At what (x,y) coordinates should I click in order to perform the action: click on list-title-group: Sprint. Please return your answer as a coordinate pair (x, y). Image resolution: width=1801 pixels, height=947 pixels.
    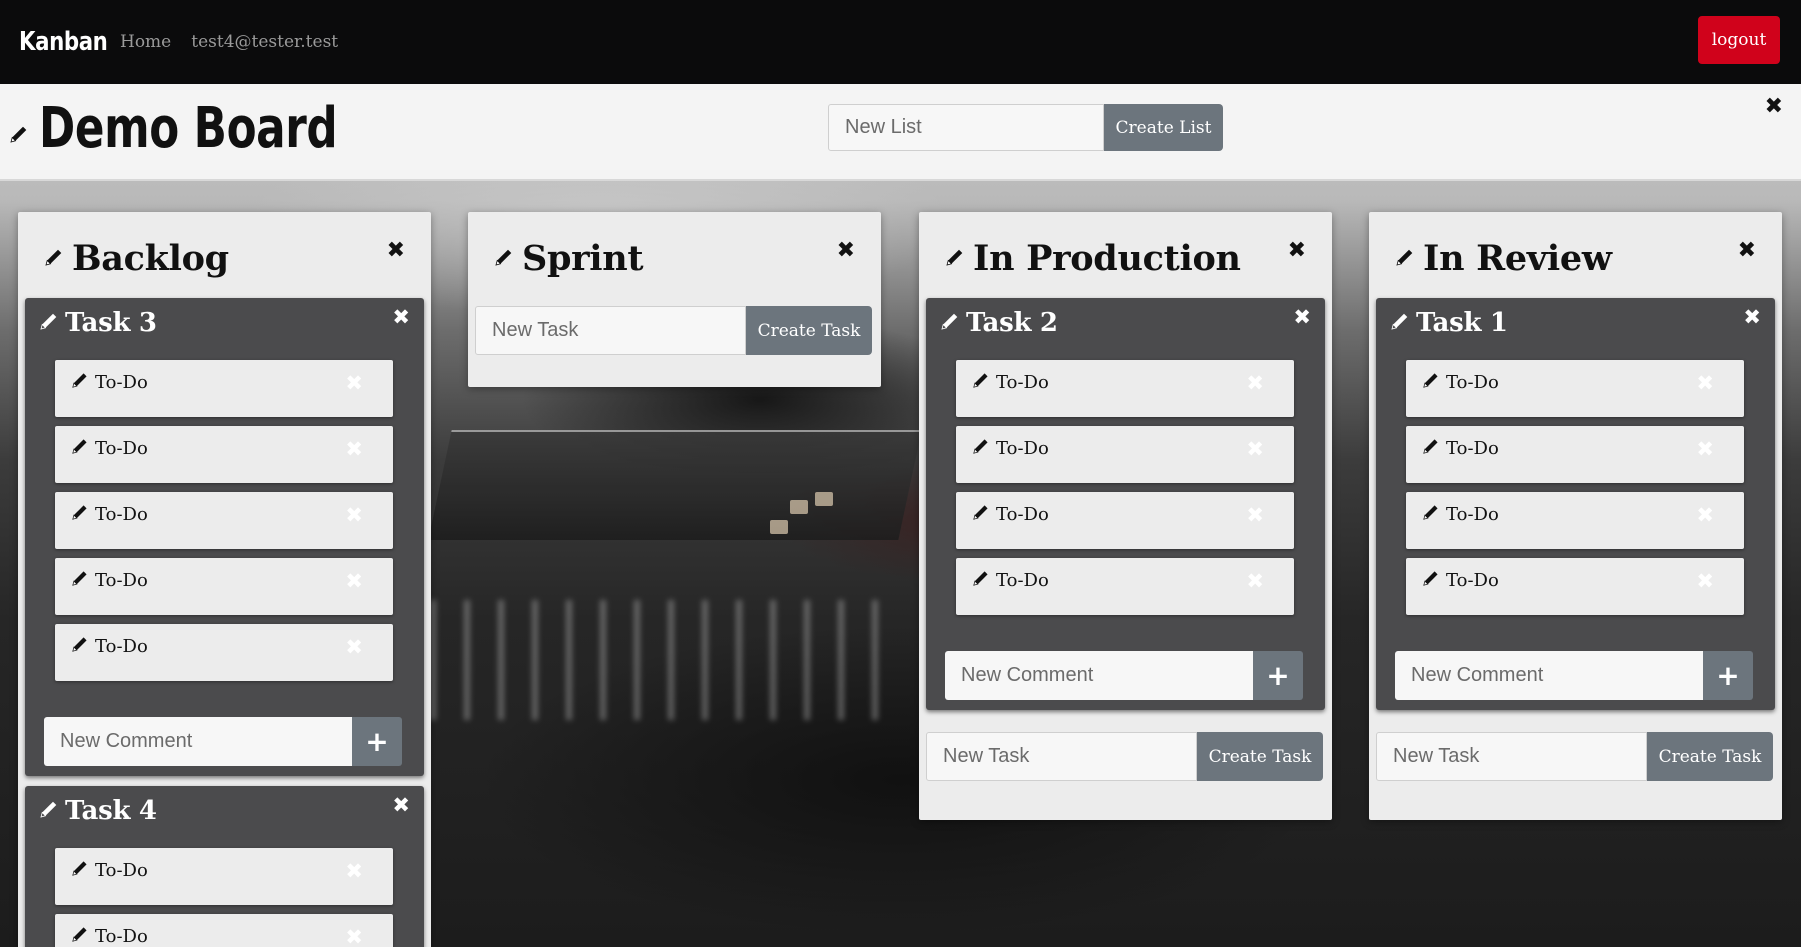
    Looking at the image, I should click on (569, 258).